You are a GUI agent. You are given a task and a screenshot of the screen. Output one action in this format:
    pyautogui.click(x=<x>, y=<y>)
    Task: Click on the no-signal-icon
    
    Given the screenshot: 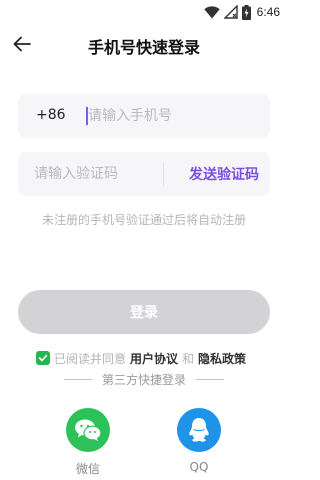 What is the action you would take?
    pyautogui.click(x=230, y=12)
    